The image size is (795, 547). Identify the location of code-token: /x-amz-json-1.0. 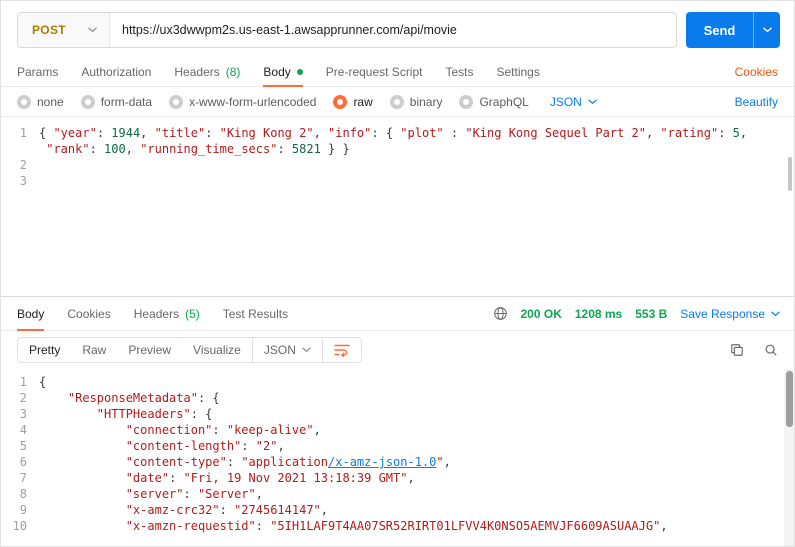
(382, 462).